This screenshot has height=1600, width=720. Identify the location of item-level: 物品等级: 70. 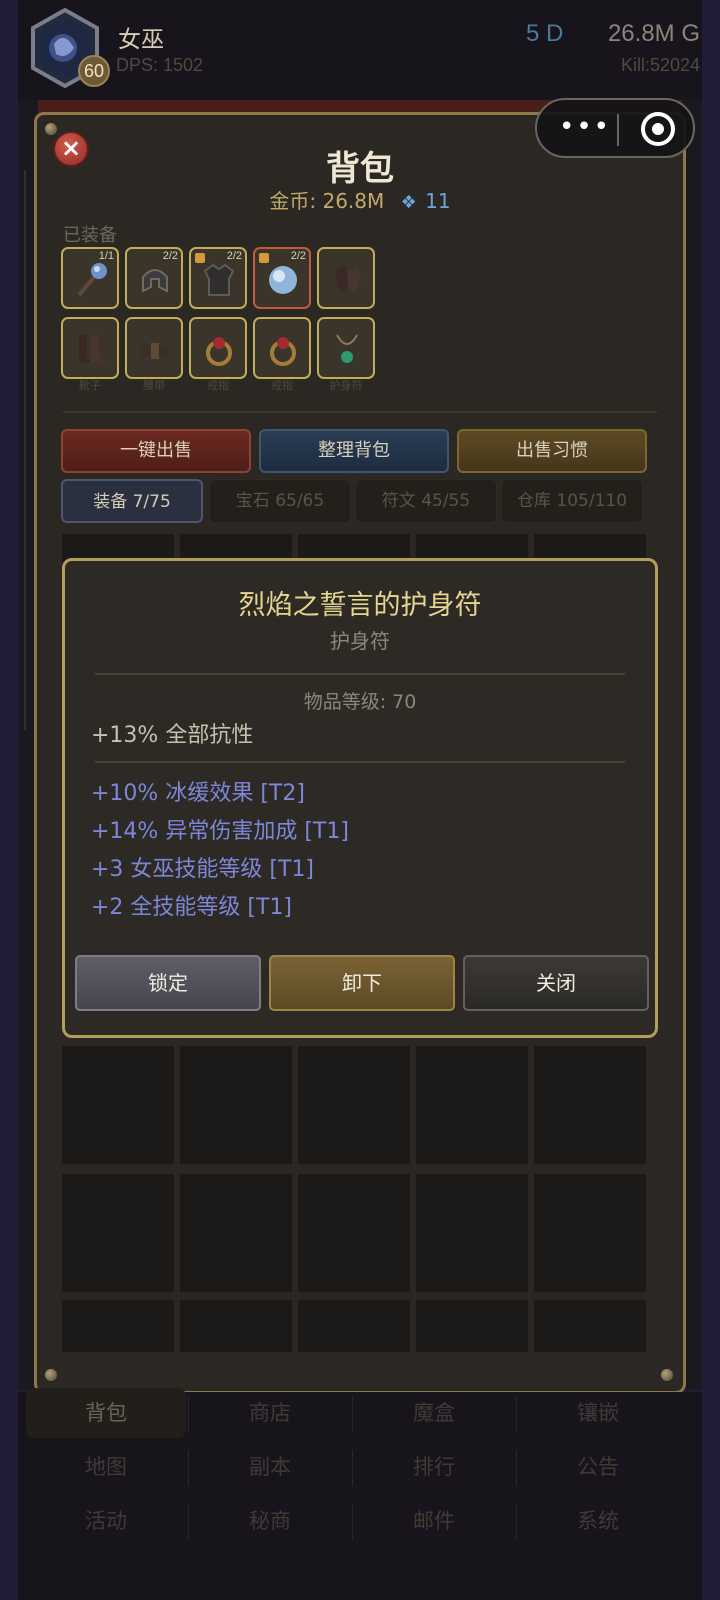
(360, 702).